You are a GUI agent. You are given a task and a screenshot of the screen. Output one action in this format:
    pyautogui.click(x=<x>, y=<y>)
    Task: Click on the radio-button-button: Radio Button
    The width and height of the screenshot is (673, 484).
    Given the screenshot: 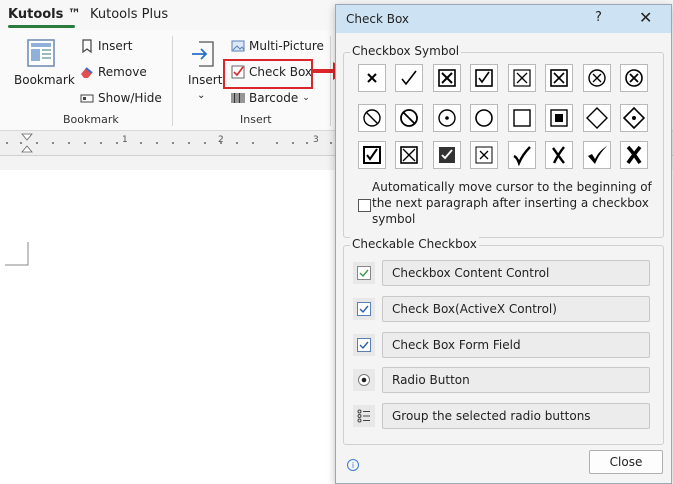 What is the action you would take?
    pyautogui.click(x=516, y=380)
    